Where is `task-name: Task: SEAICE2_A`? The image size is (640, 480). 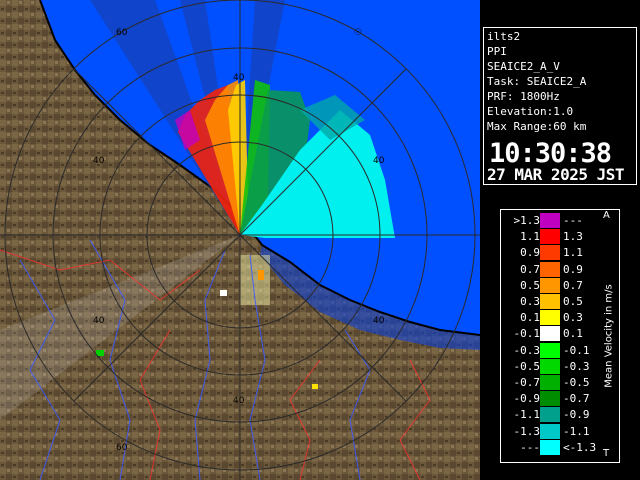 task-name: Task: SEAICE2_A is located at coordinates (537, 81).